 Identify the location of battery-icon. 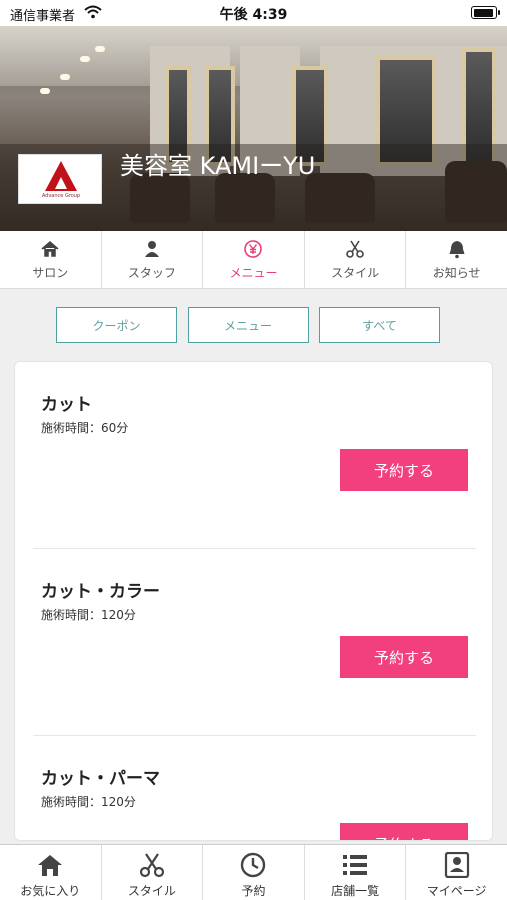
(485, 12).